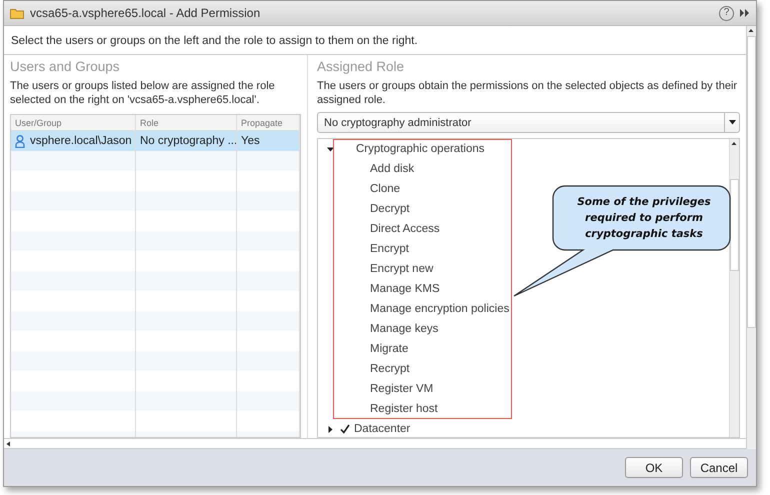  Describe the element at coordinates (268, 122) in the screenshot. I see `column-header: Propagate` at that location.